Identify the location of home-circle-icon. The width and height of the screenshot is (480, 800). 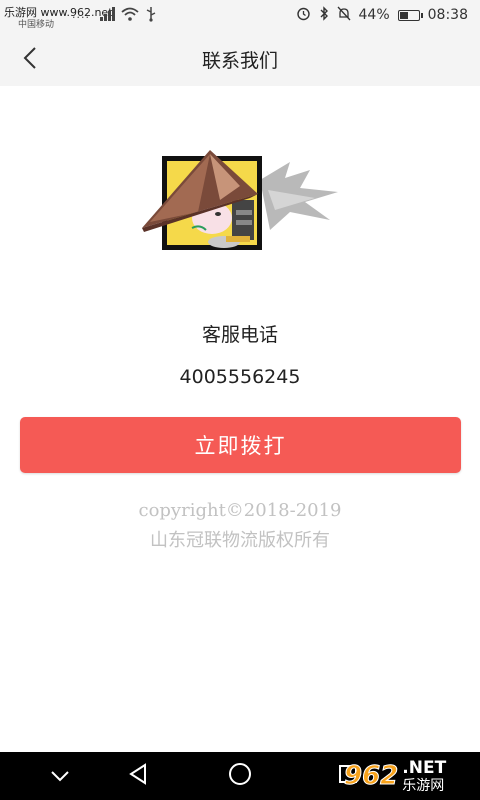
(240, 776).